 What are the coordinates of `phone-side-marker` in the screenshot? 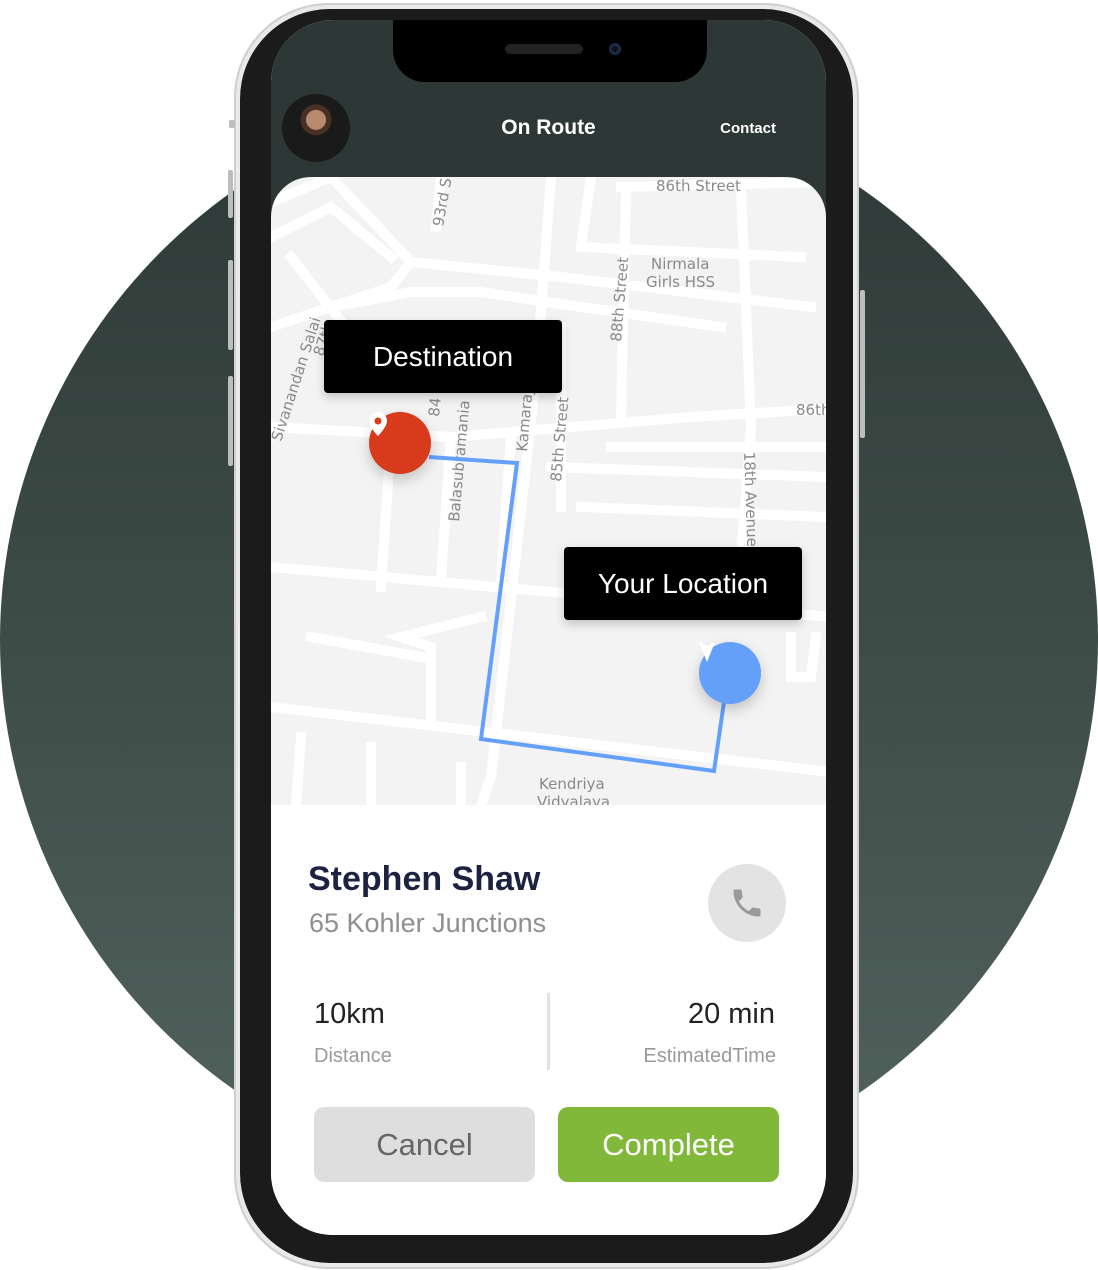 It's located at (232, 124).